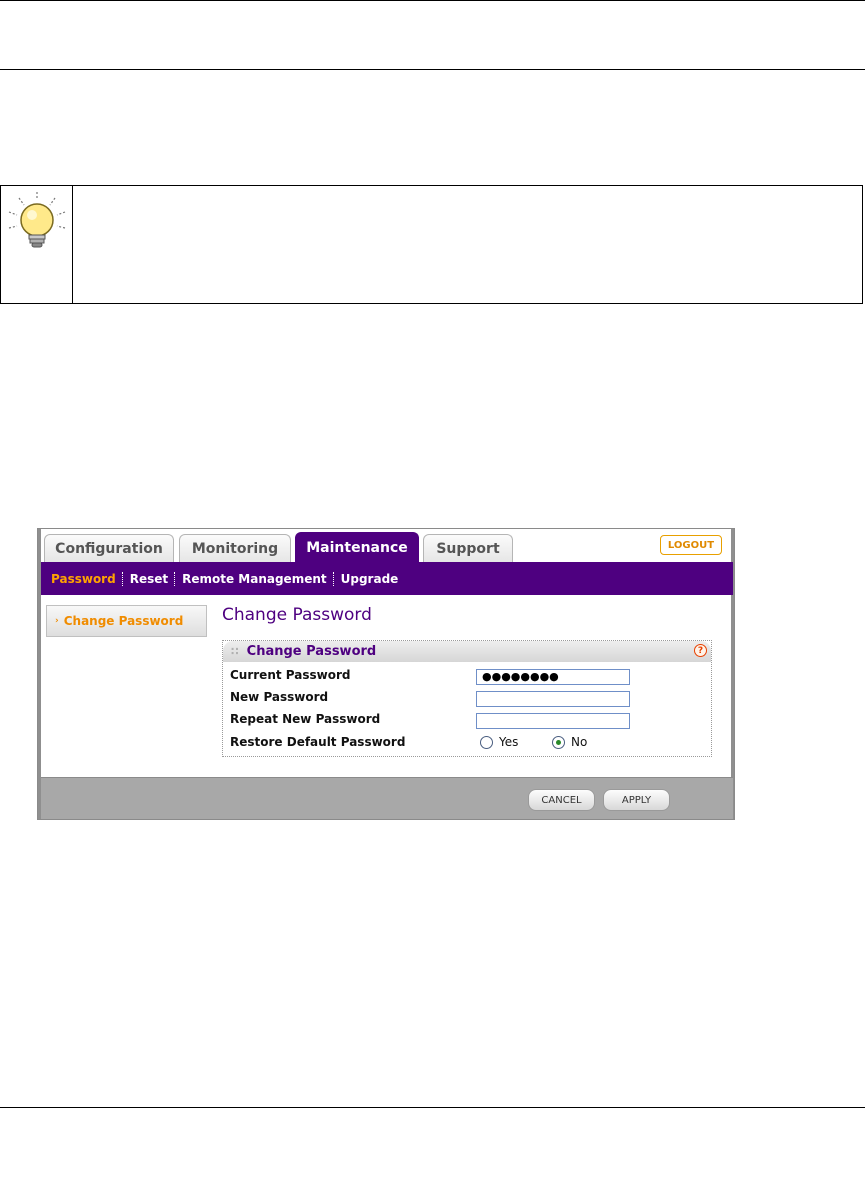 This screenshot has width=865, height=1184. What do you see at coordinates (318, 742) in the screenshot?
I see `restore-default-label: Restore Default Password` at bounding box center [318, 742].